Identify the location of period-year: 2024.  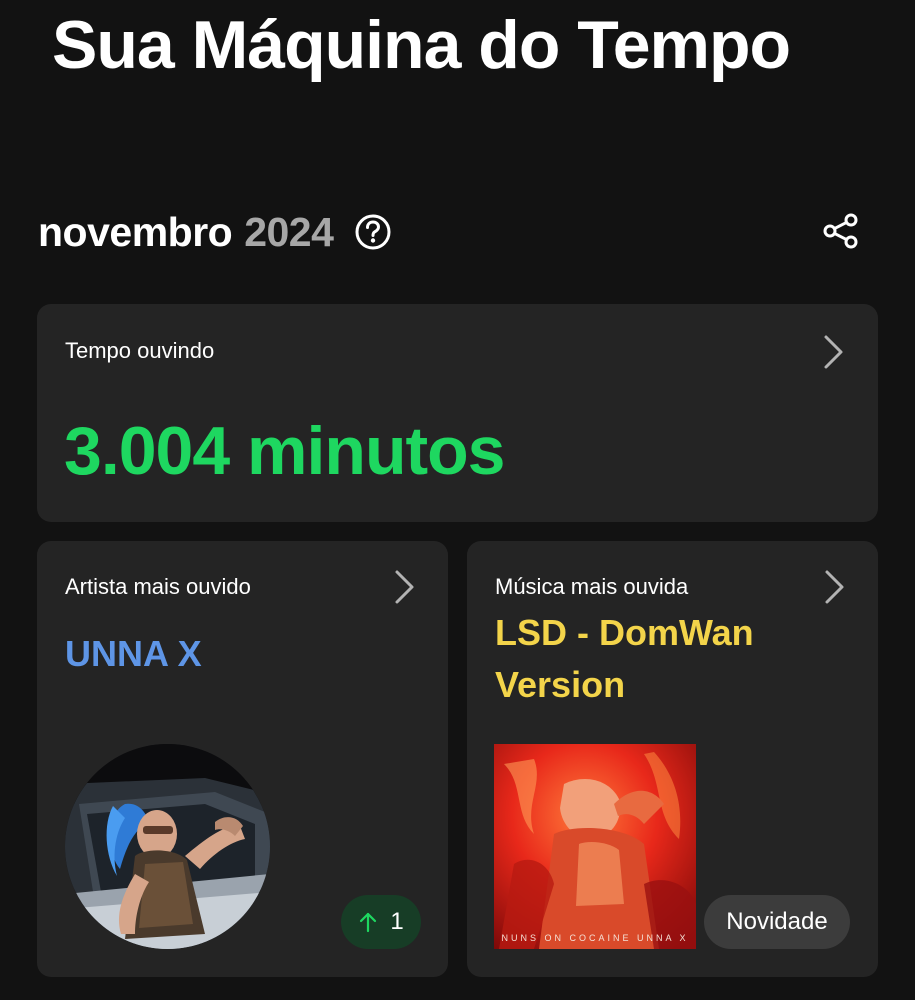
(289, 231).